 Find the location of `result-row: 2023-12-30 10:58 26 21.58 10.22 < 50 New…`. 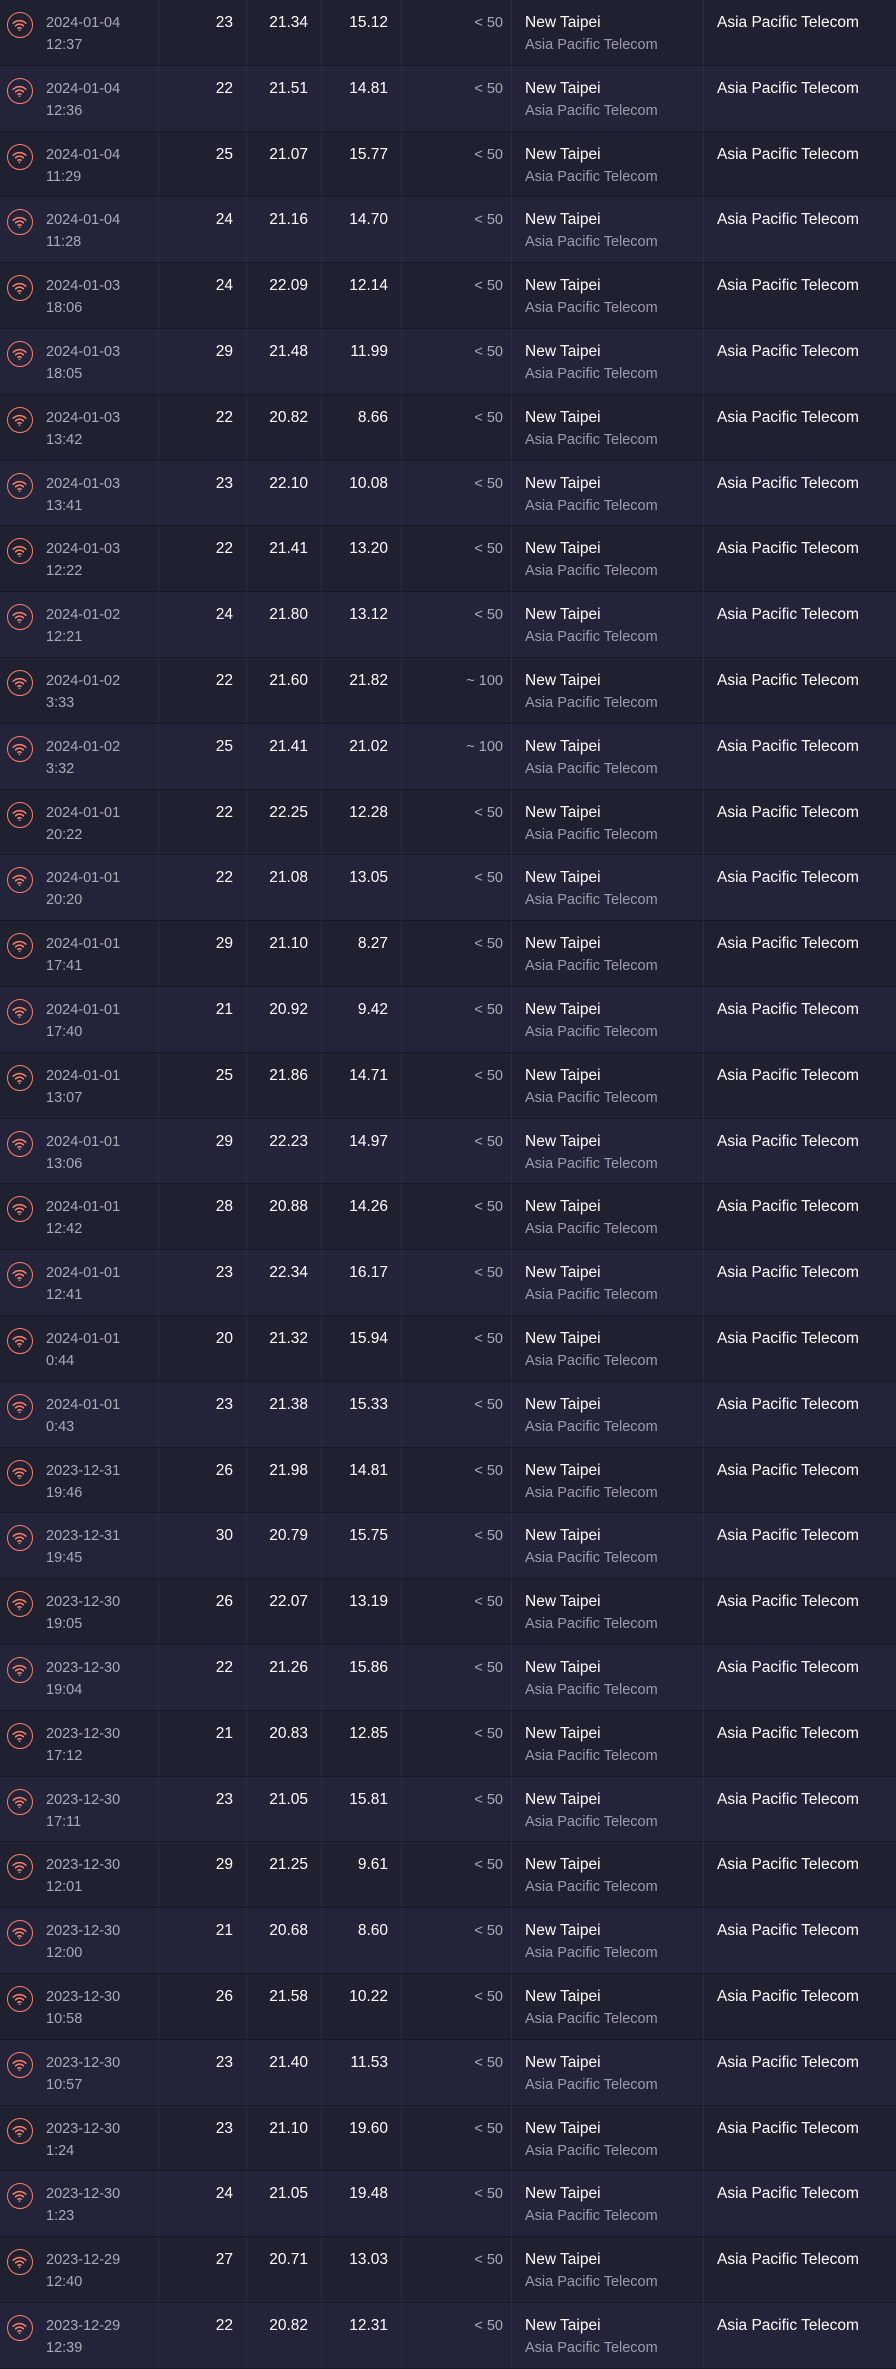

result-row: 2023-12-30 10:58 26 21.58 10.22 < 50 New… is located at coordinates (448, 2006).